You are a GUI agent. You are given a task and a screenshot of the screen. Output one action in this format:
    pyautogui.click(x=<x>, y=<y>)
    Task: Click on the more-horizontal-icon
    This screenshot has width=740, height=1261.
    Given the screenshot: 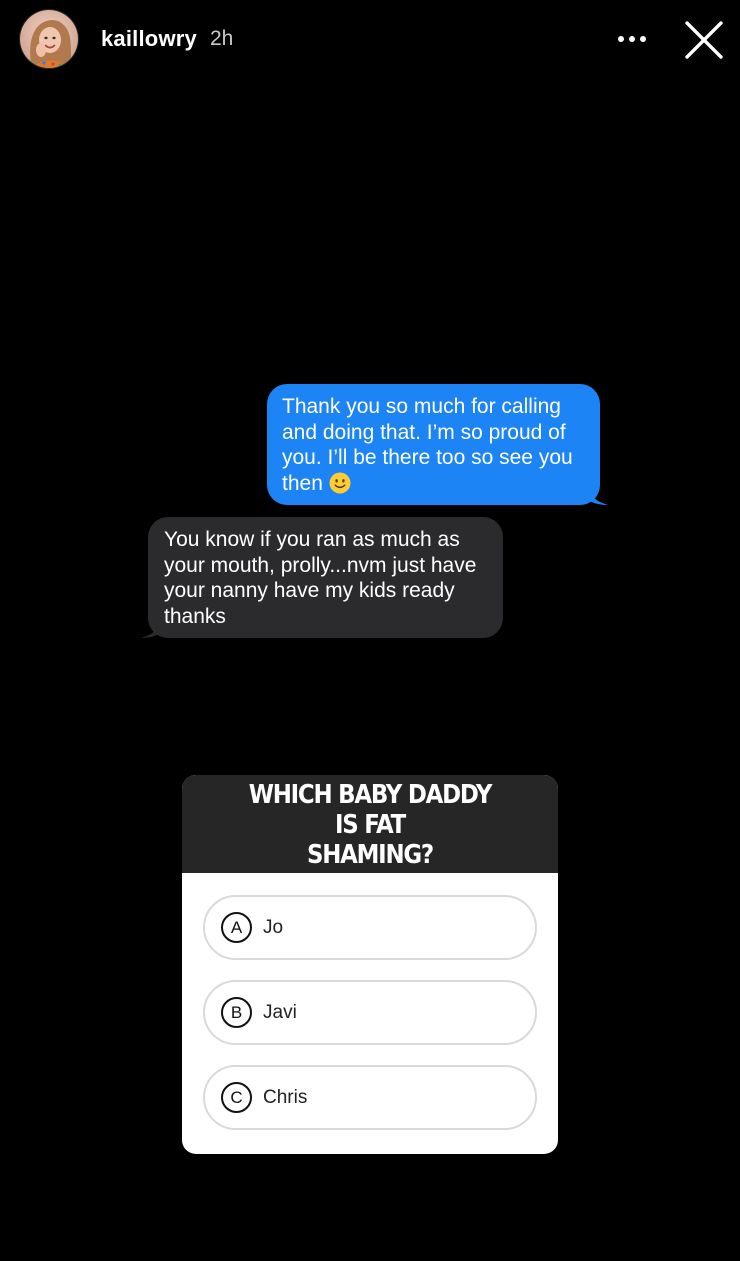 What is the action you would take?
    pyautogui.click(x=632, y=39)
    